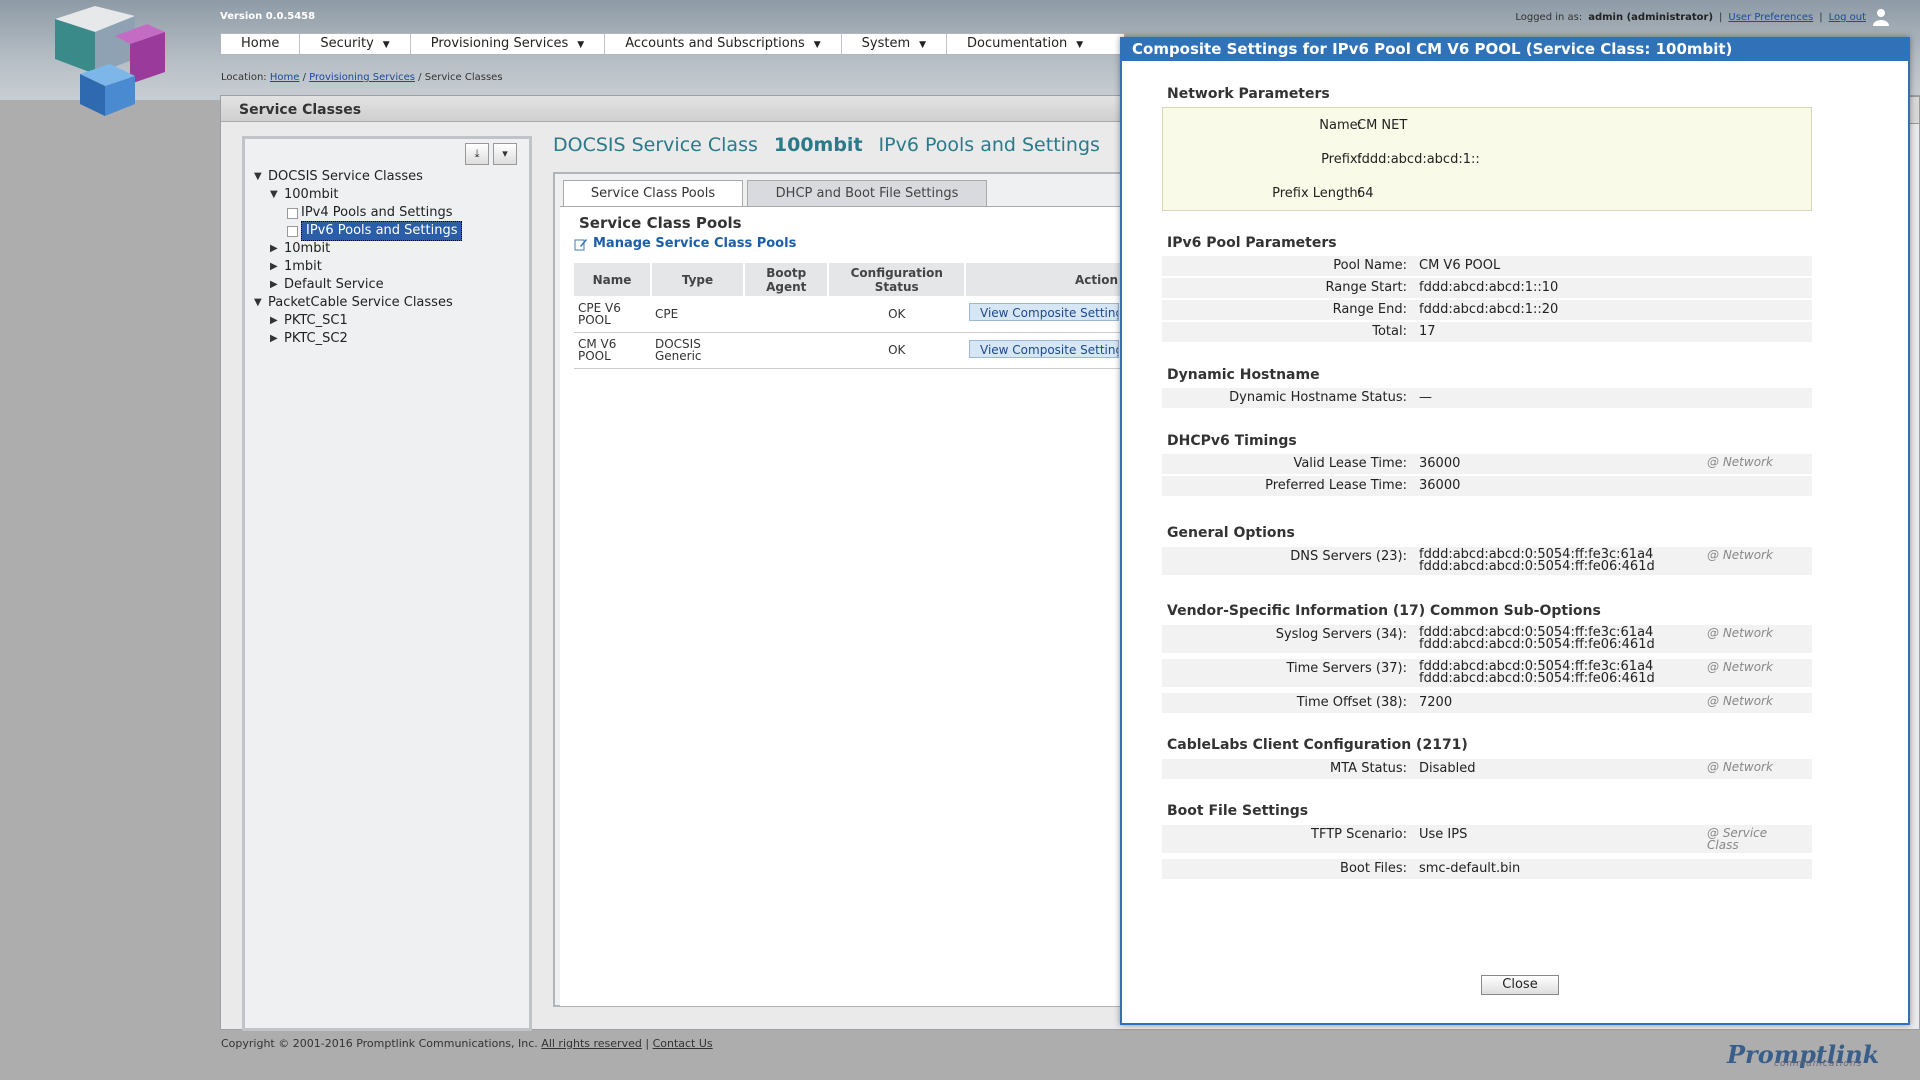 This screenshot has width=1920, height=1080. Describe the element at coordinates (477, 154) in the screenshot. I see `expand-all-button: ⤓` at that location.